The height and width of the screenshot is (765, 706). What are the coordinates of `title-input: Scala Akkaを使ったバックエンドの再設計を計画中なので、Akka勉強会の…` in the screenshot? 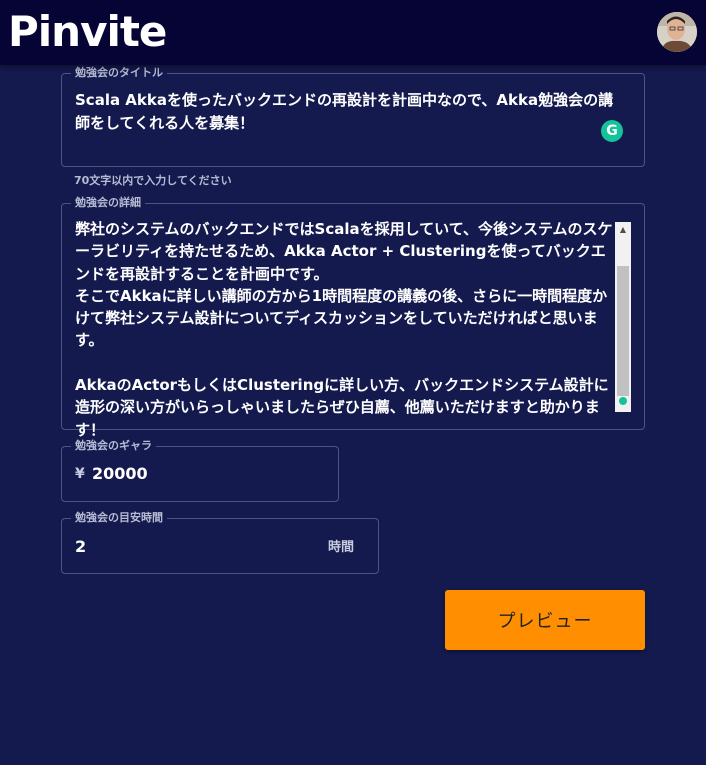 It's located at (345, 112).